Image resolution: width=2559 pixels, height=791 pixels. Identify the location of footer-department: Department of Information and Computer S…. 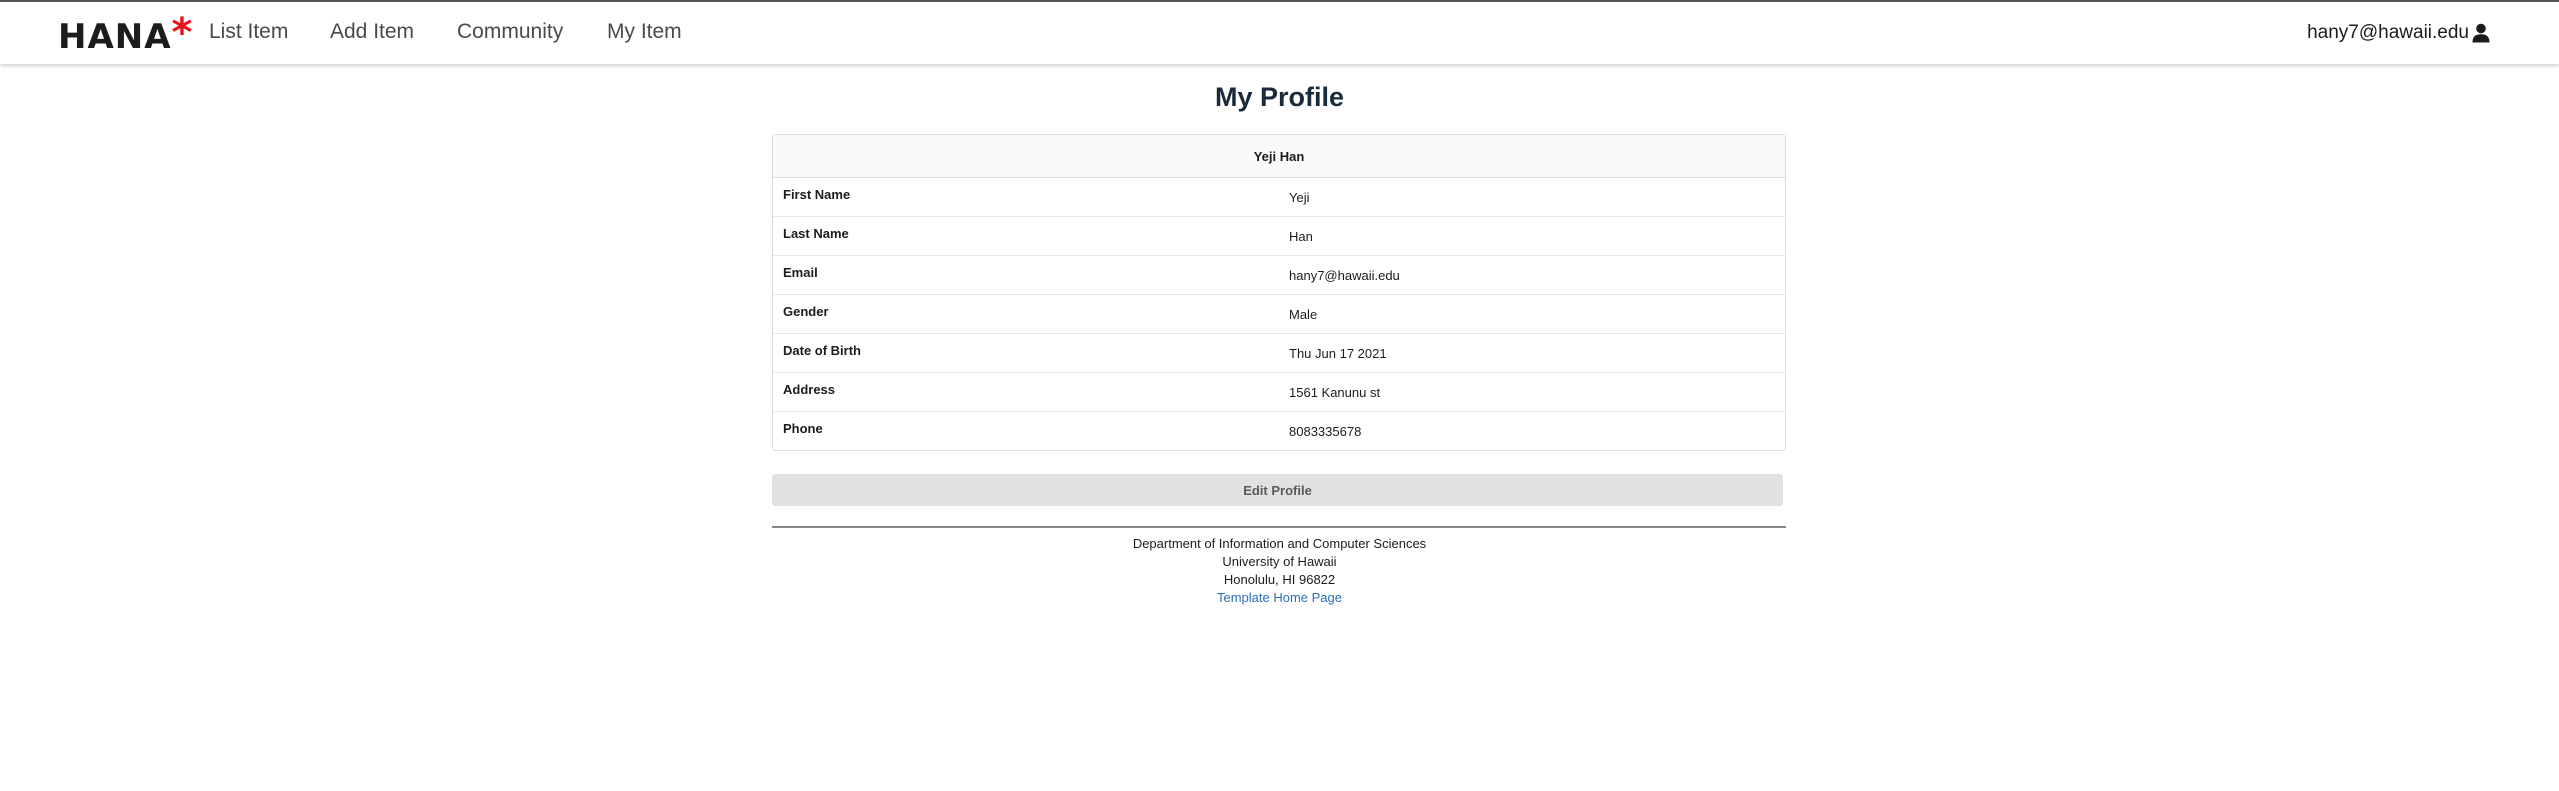
(1279, 543).